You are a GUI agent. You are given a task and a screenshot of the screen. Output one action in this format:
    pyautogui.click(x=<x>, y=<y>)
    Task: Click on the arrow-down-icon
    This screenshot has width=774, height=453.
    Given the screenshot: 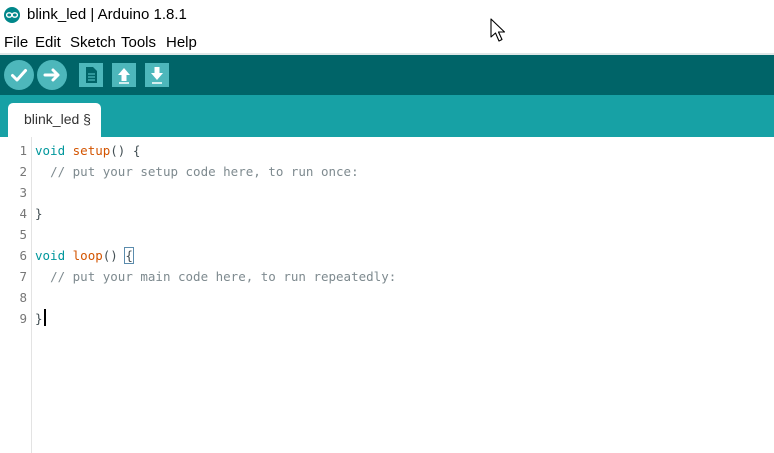 What is the action you would take?
    pyautogui.click(x=157, y=75)
    